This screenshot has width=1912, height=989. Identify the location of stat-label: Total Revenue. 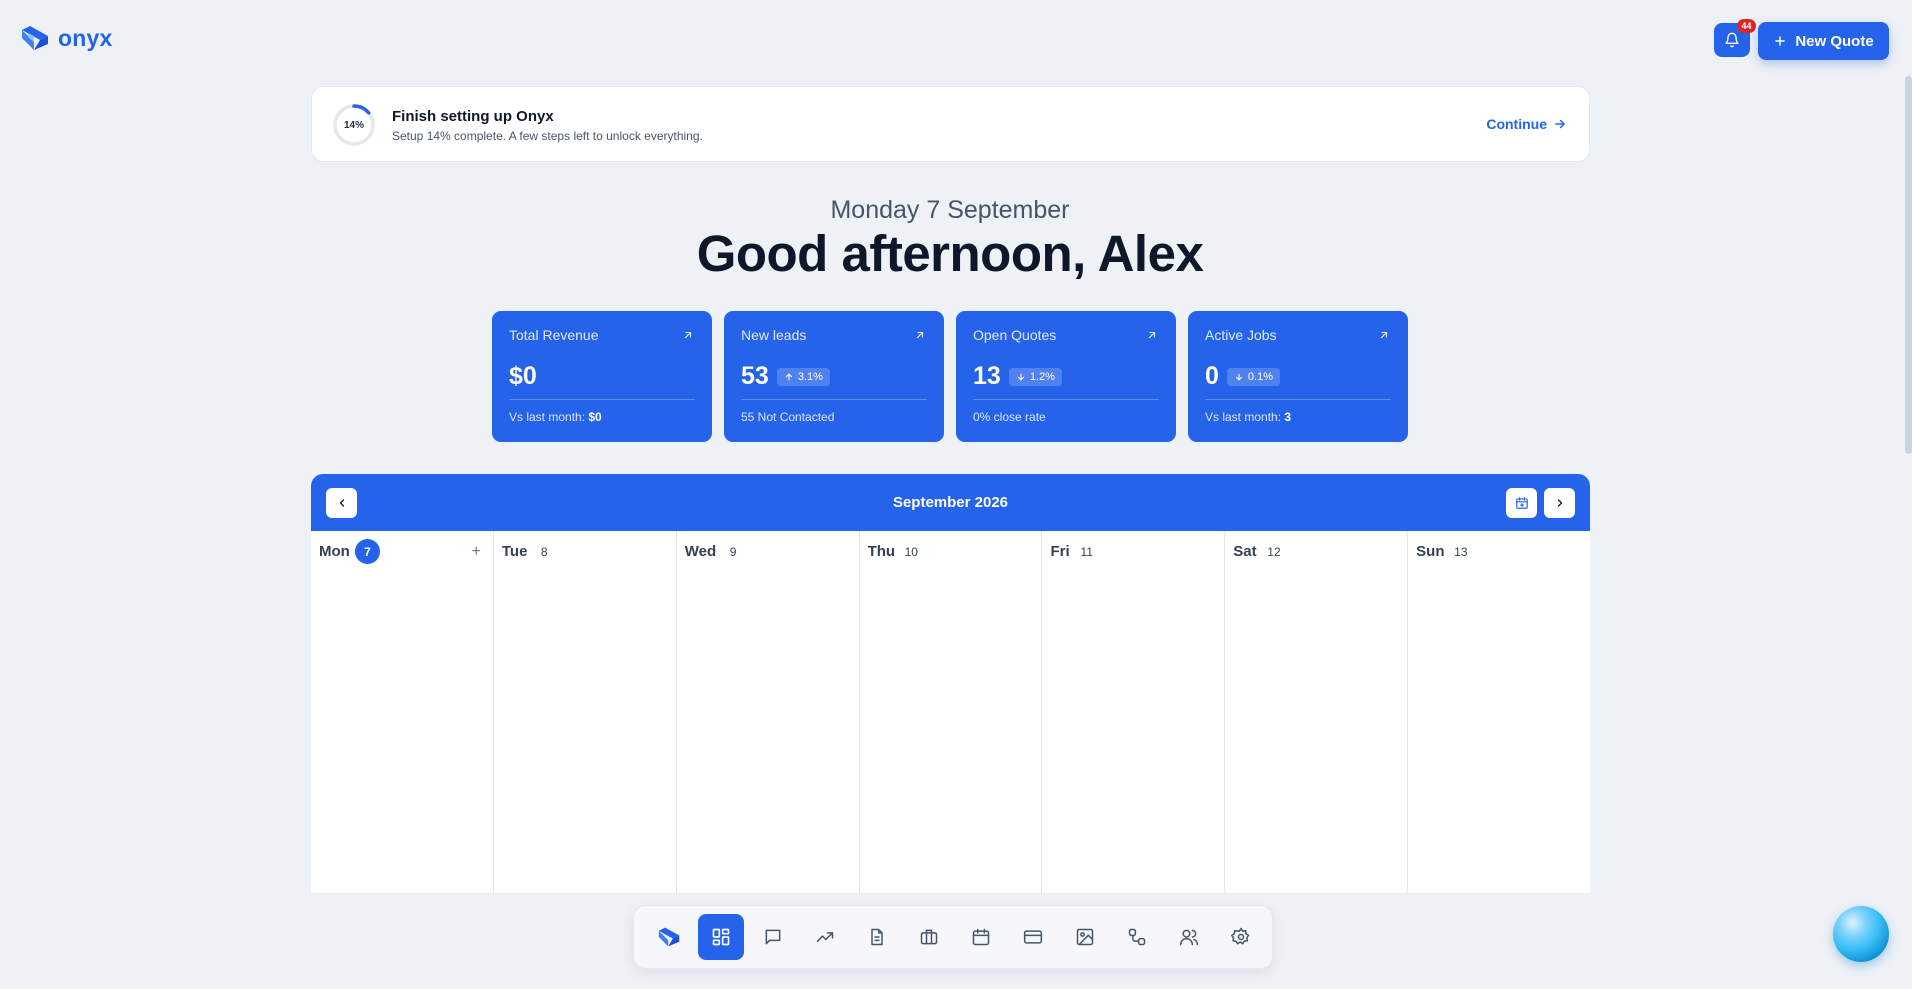
(554, 335).